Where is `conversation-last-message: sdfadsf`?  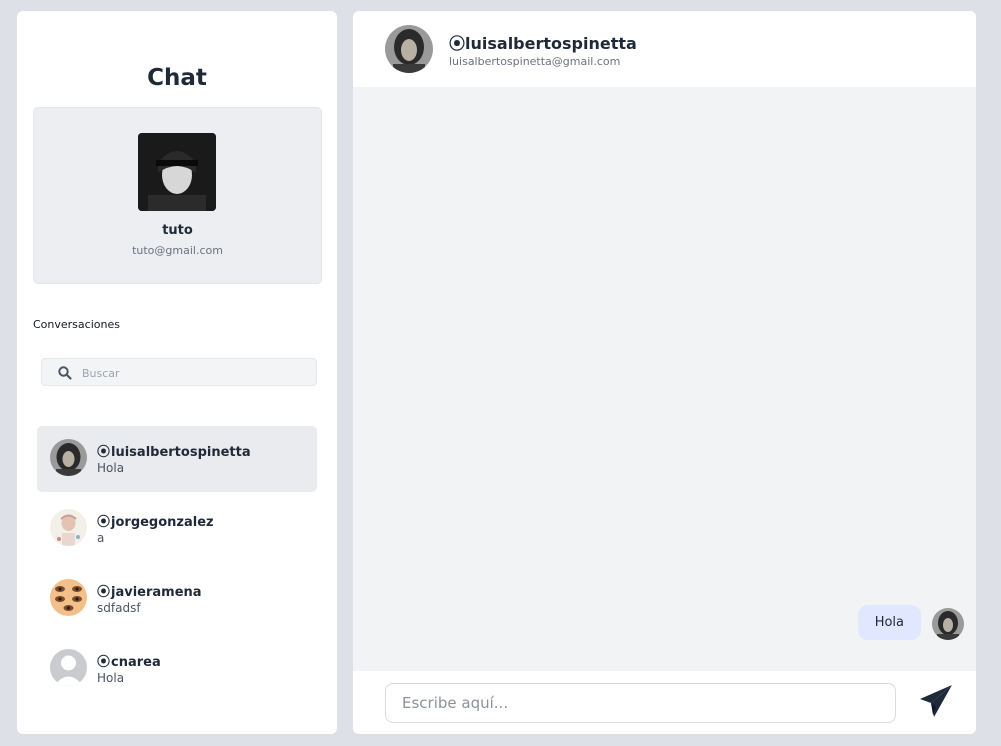
conversation-last-message: sdfadsf is located at coordinates (119, 608).